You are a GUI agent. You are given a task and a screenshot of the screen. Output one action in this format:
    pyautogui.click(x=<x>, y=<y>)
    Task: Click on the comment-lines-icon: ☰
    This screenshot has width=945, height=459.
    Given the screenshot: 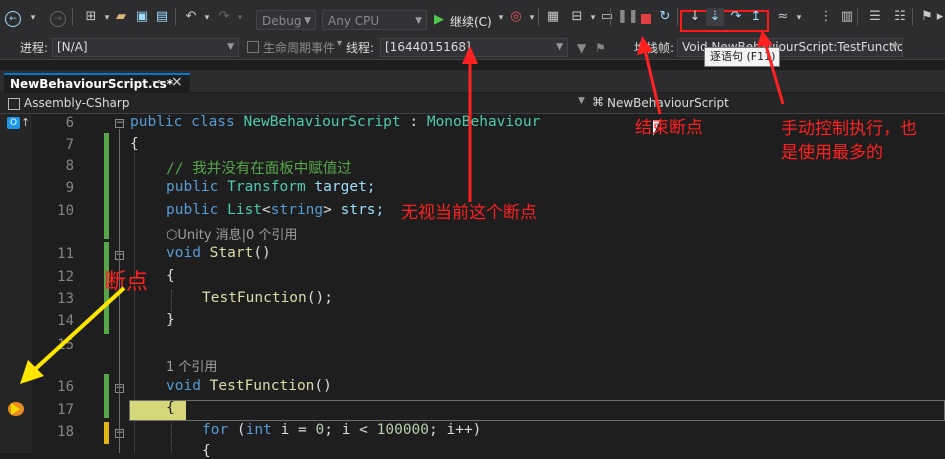 What is the action you would take?
    pyautogui.click(x=875, y=17)
    